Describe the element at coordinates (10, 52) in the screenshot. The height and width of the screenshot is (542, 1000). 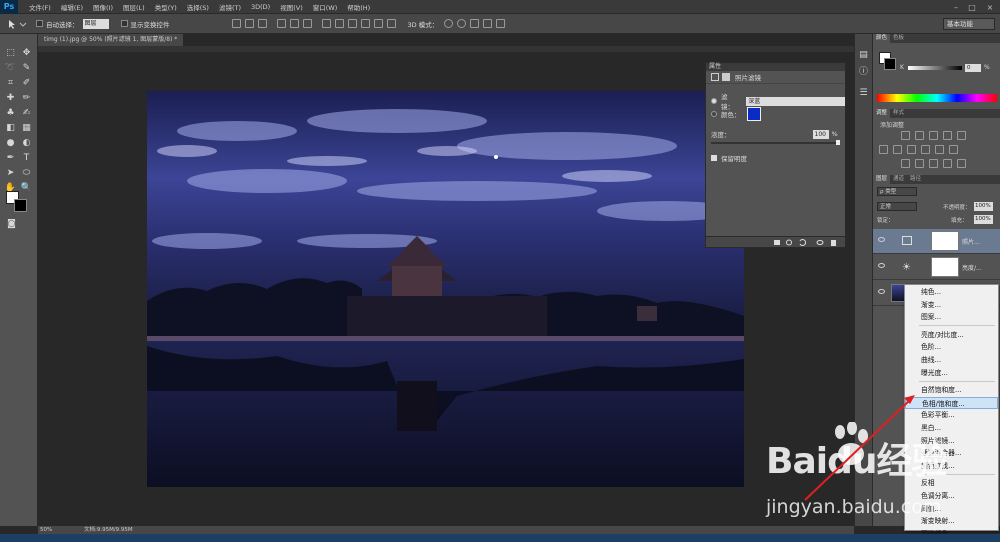
I see `marquee-tool-icon: ⬚` at that location.